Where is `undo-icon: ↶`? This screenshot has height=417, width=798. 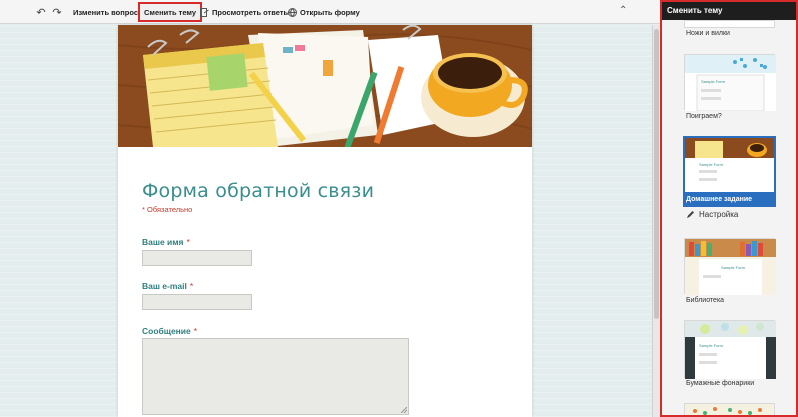 undo-icon: ↶ is located at coordinates (41, 12).